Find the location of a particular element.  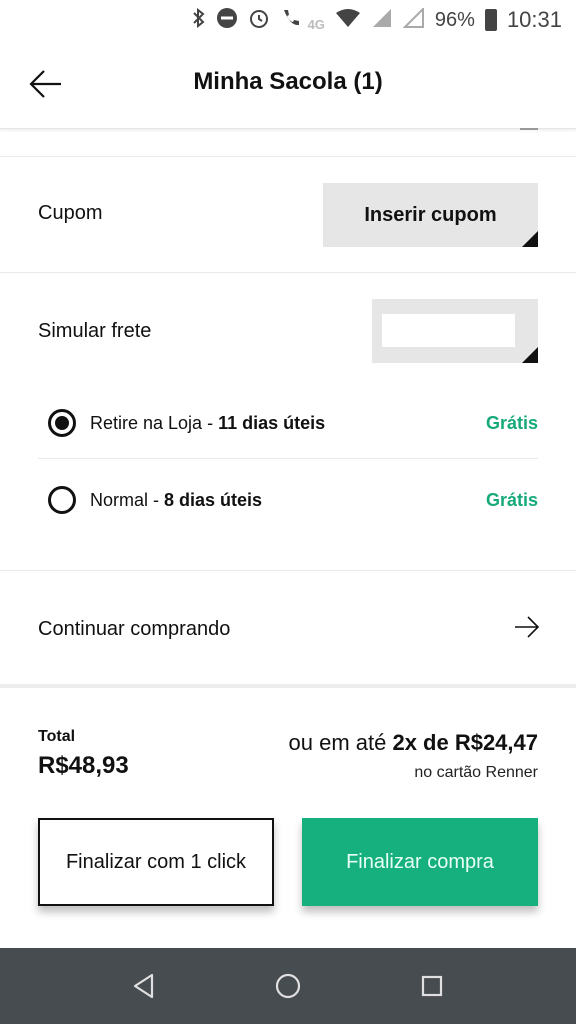

shipping-option-name: Retire na Loja is located at coordinates (146, 422).